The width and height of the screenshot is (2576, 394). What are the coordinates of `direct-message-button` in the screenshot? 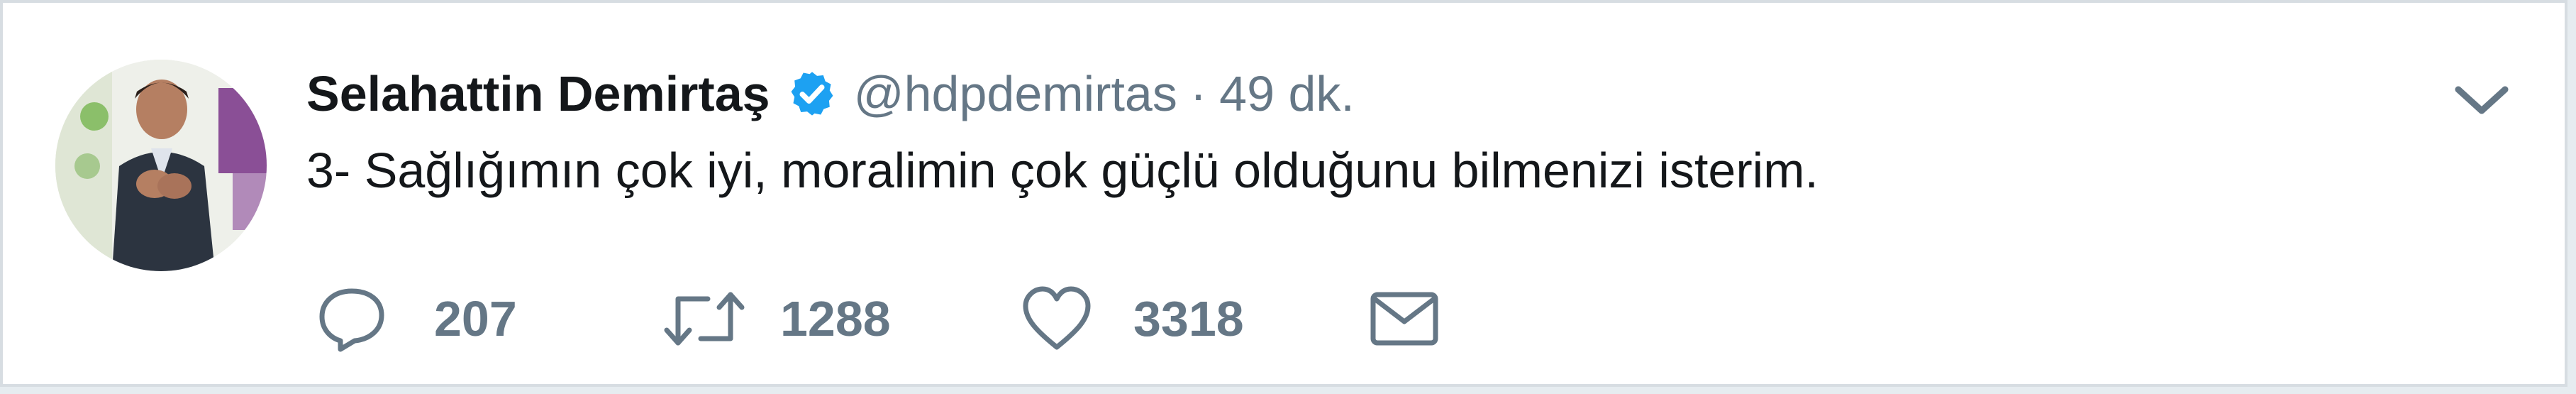 It's located at (1404, 319).